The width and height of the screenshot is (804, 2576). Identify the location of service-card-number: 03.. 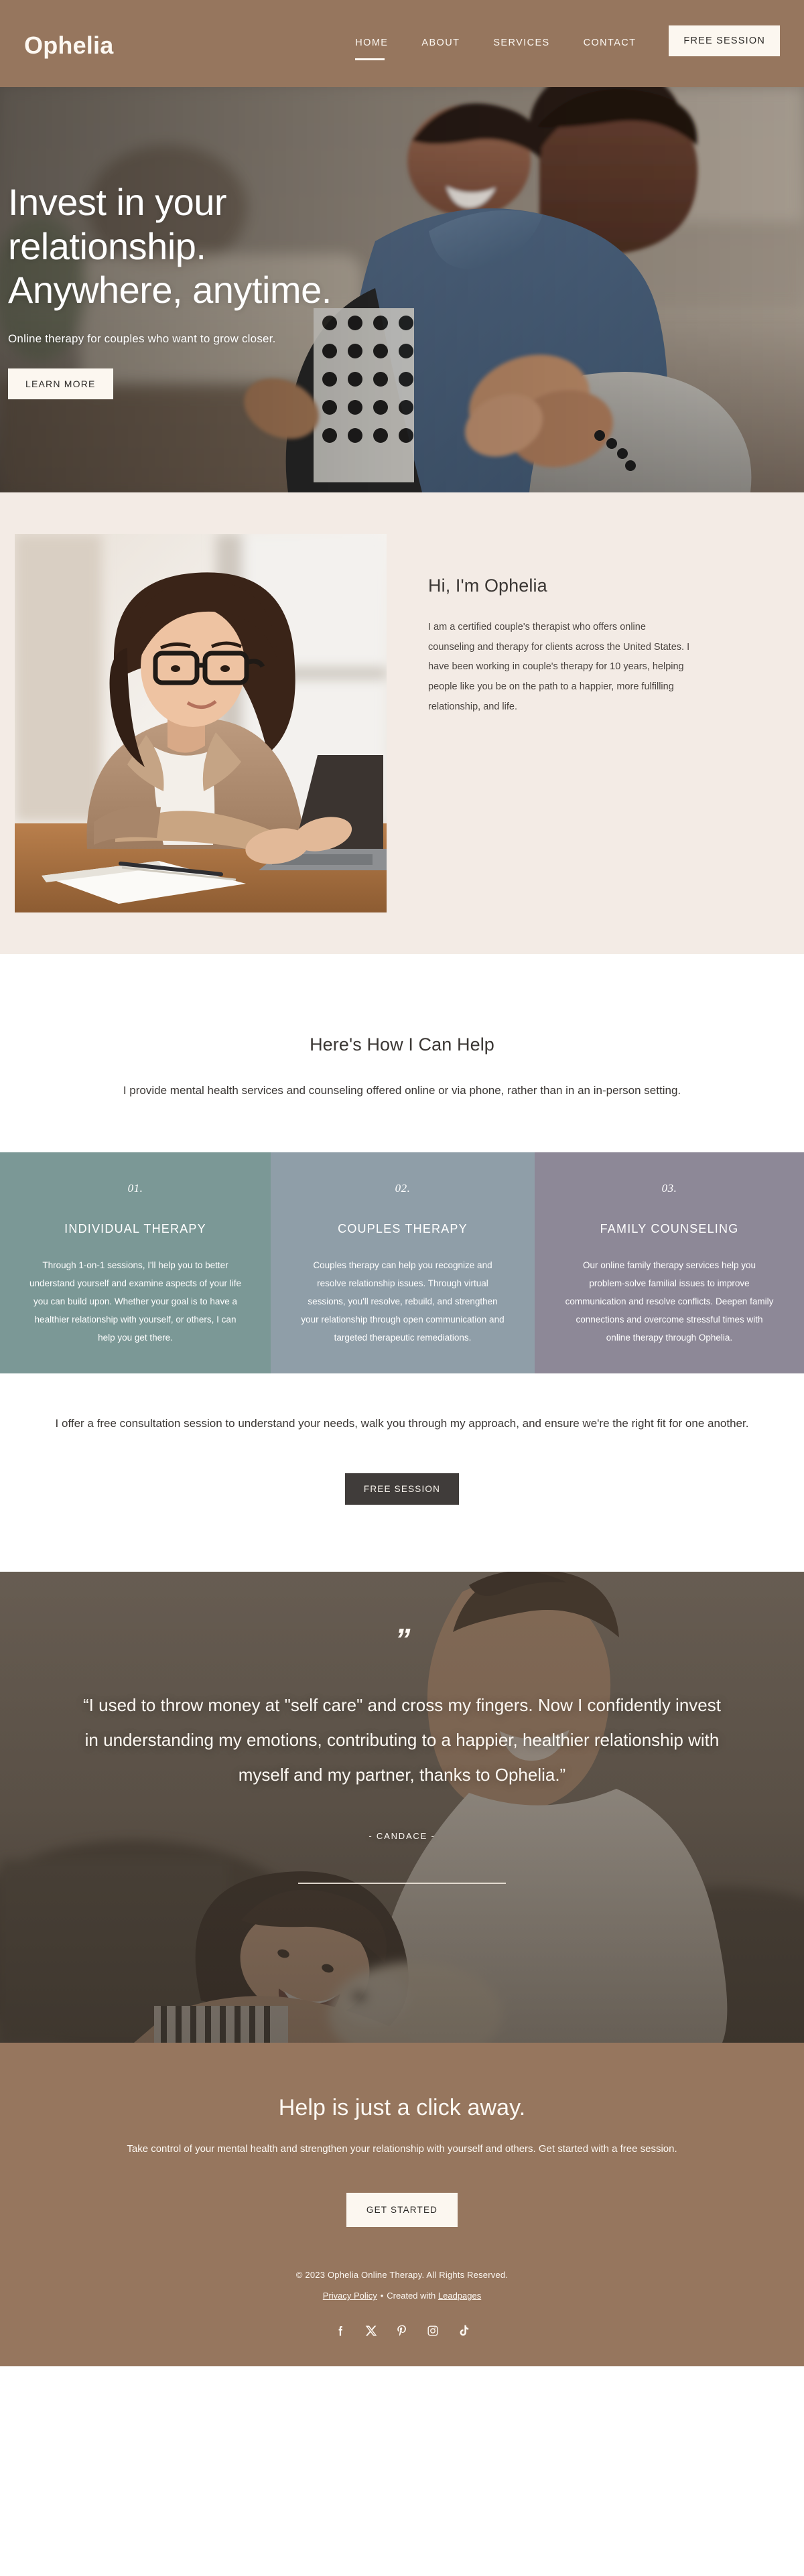
(669, 1188).